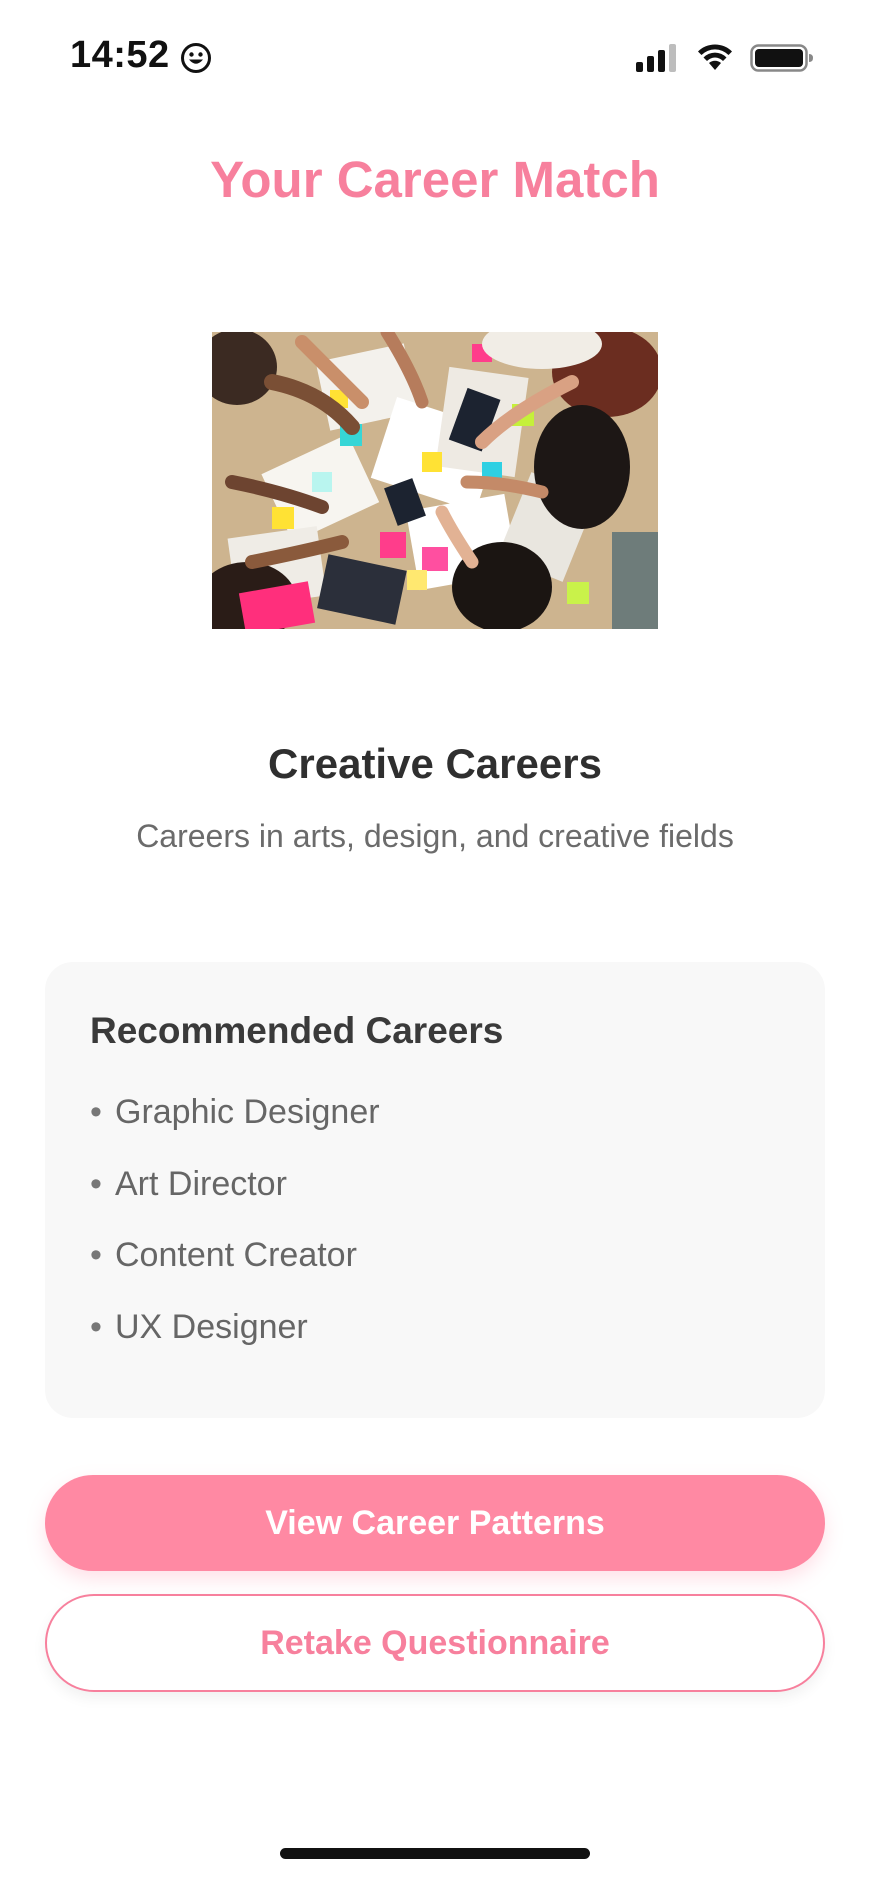 This screenshot has width=870, height=1882. Describe the element at coordinates (435, 1523) in the screenshot. I see `view-career-patterns-button: View Career Patterns` at that location.